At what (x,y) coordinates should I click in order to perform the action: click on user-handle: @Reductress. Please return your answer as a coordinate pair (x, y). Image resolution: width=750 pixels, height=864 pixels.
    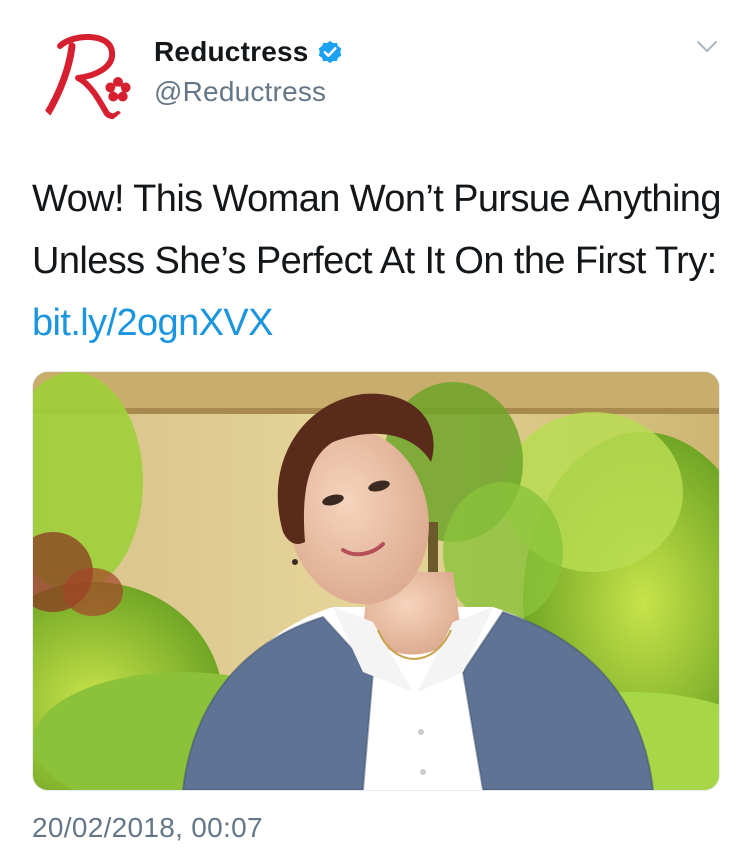
    Looking at the image, I should click on (249, 92).